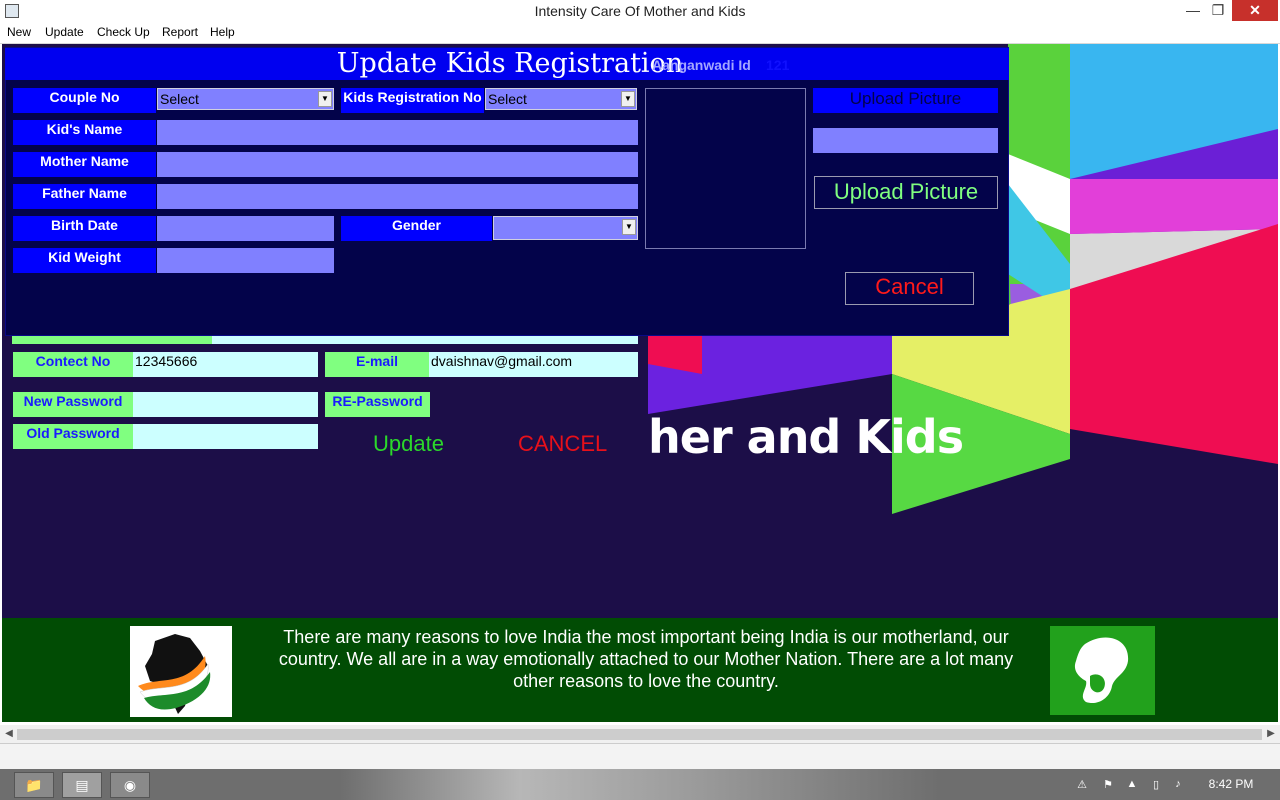  Describe the element at coordinates (73, 364) in the screenshot. I see `contact-no-label: Contect No` at that location.